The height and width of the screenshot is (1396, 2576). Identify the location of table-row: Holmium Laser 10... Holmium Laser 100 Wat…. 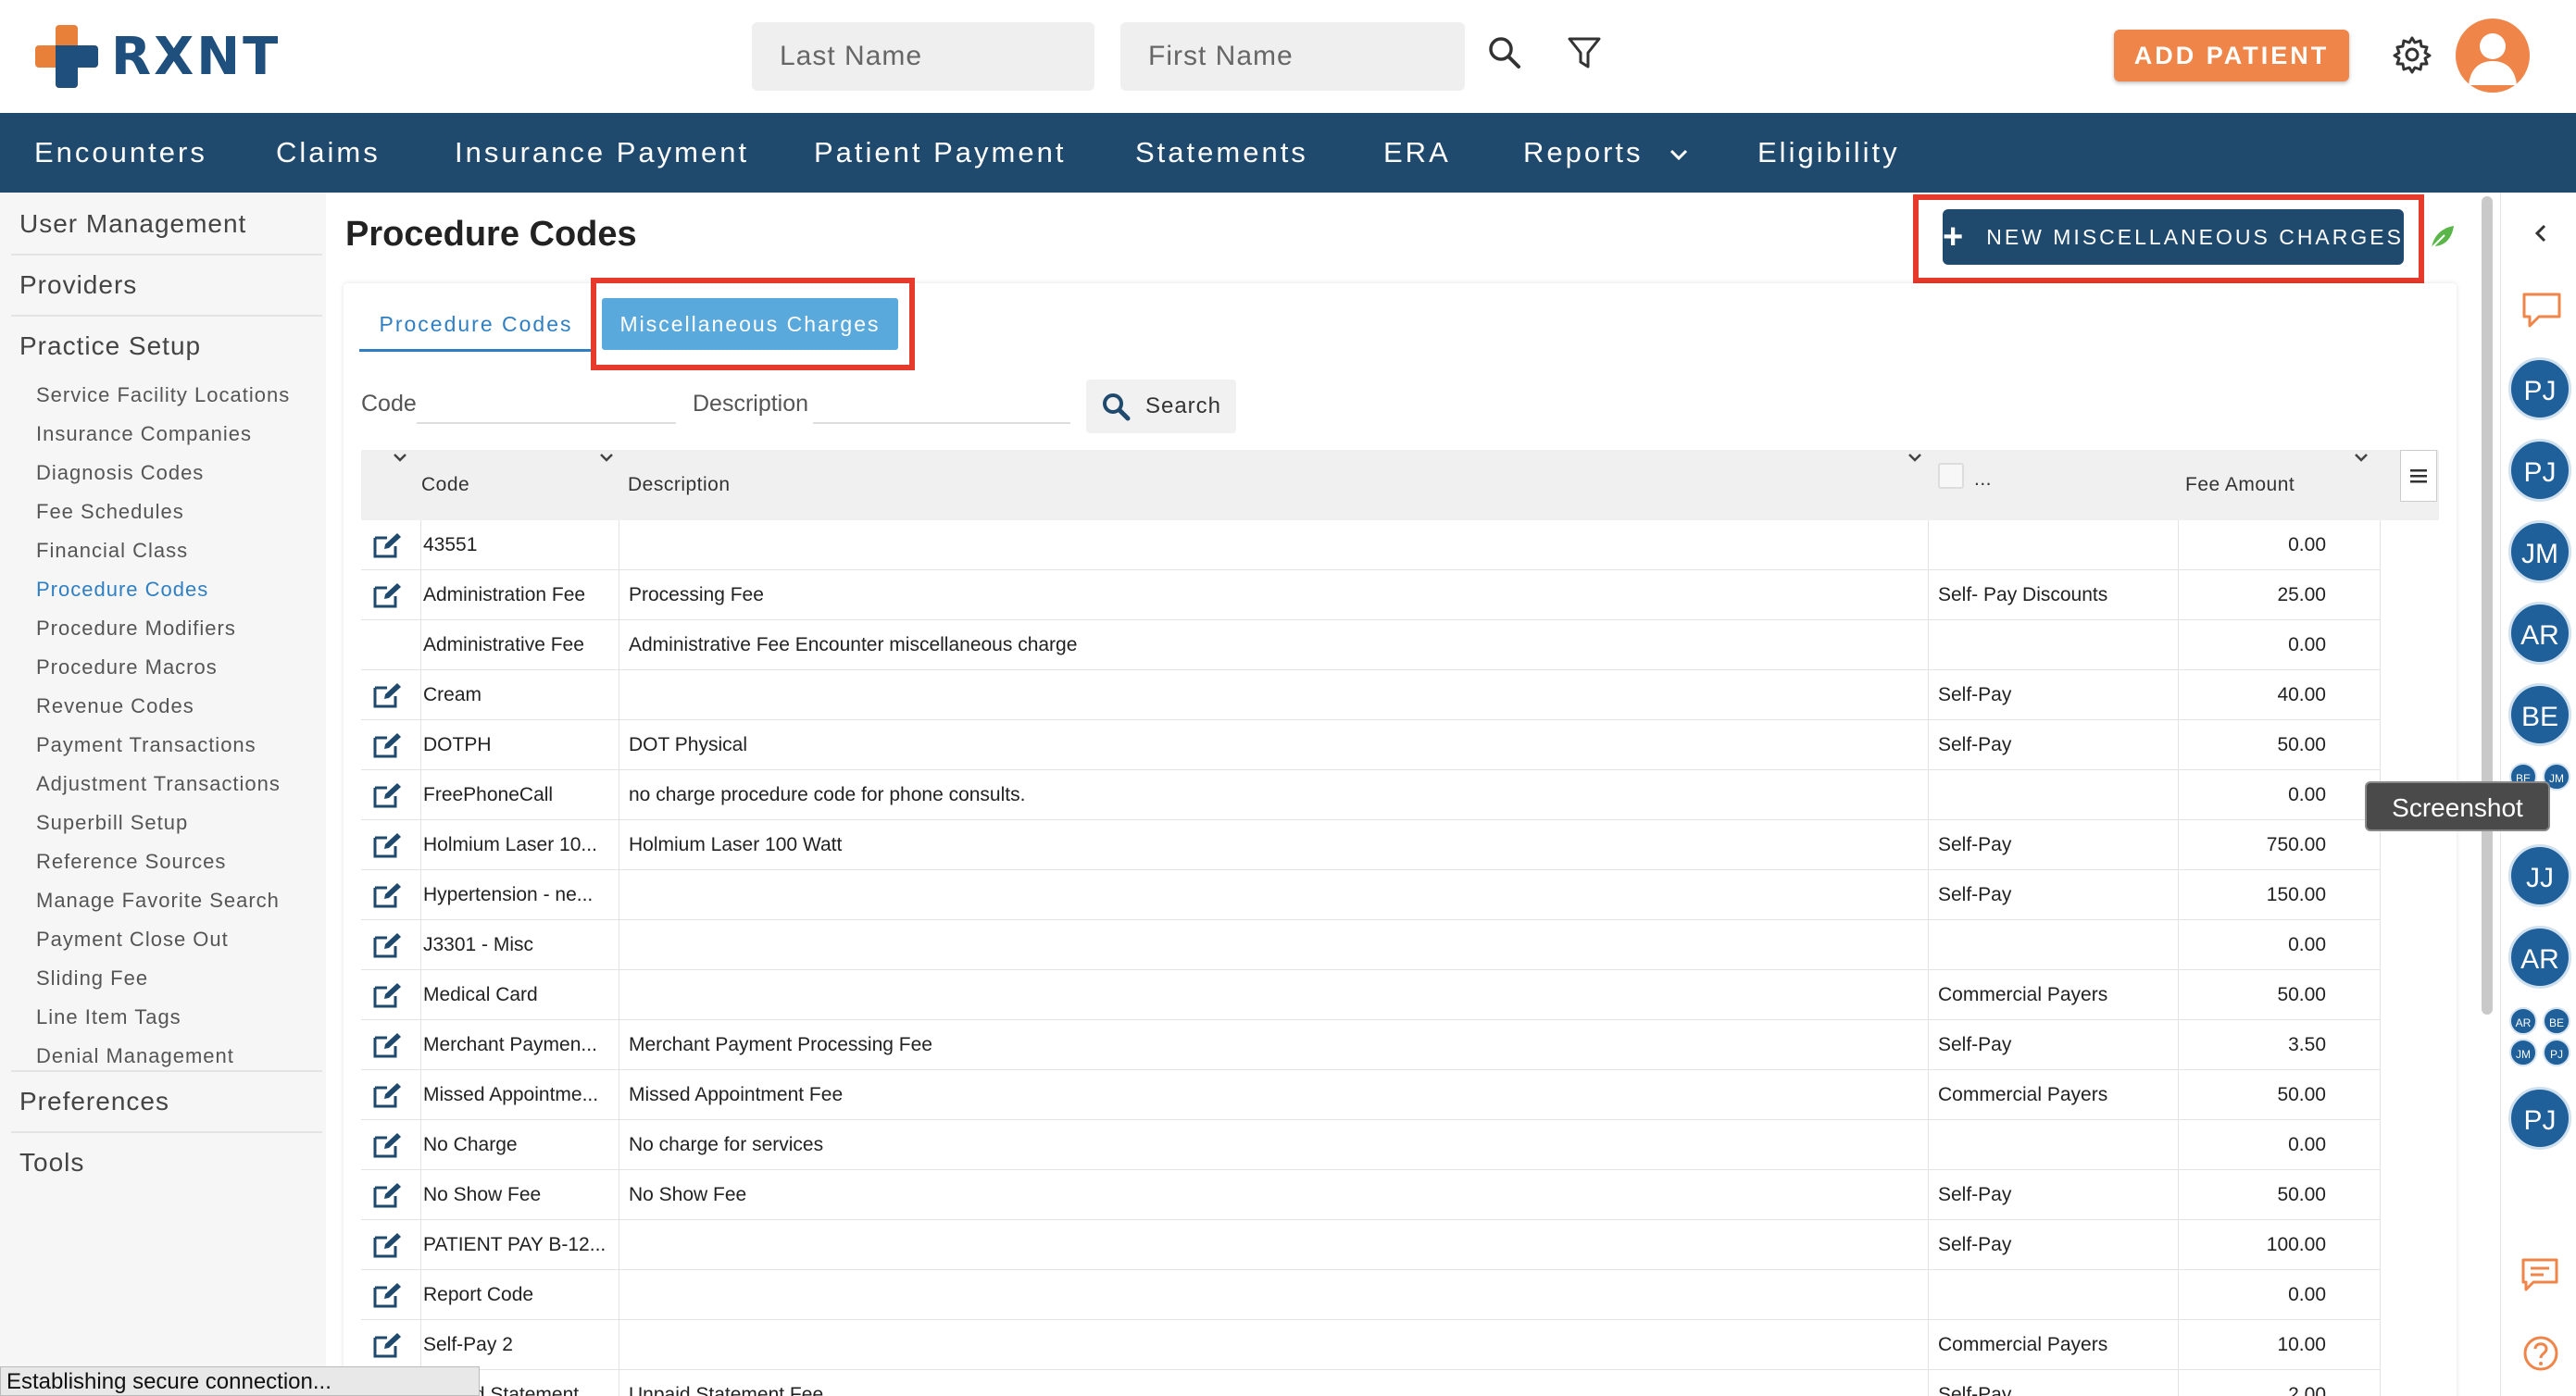
(1371, 845).